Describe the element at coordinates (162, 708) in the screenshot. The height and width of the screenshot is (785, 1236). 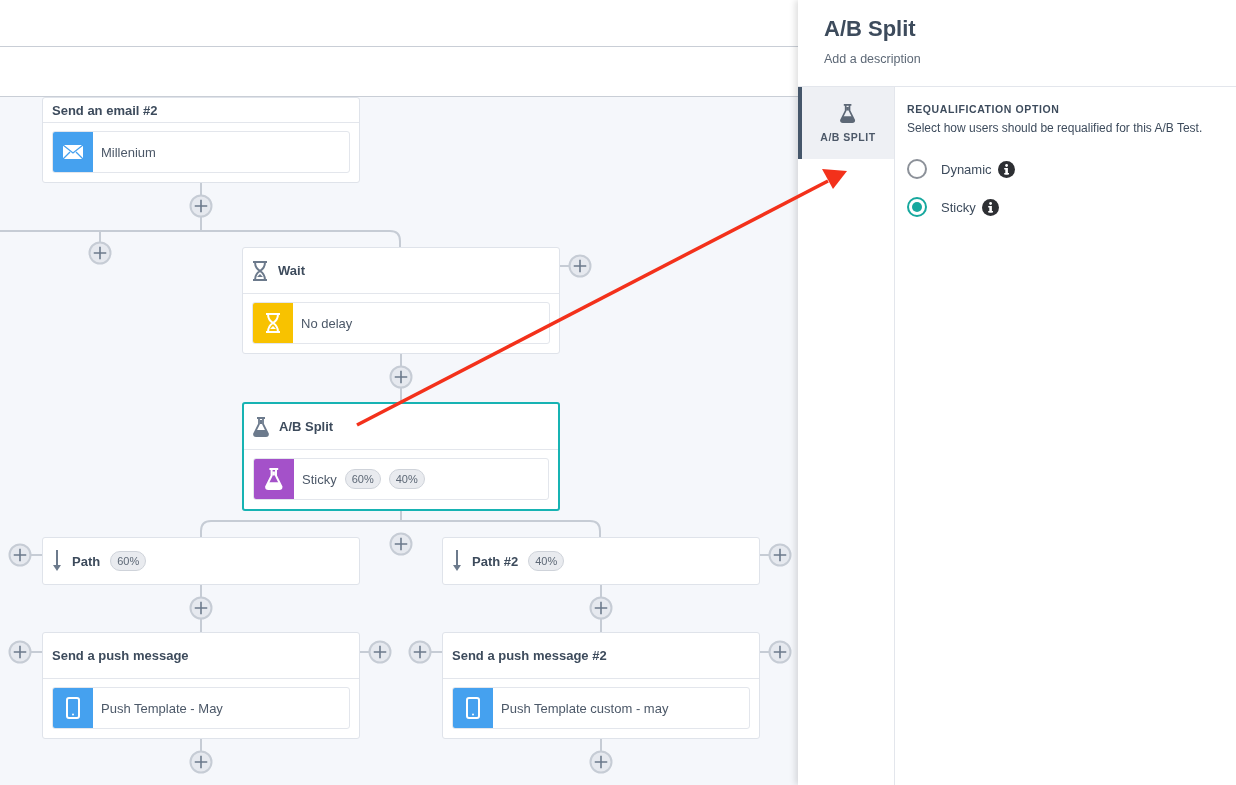
I see `item-label: Push Template - May` at that location.